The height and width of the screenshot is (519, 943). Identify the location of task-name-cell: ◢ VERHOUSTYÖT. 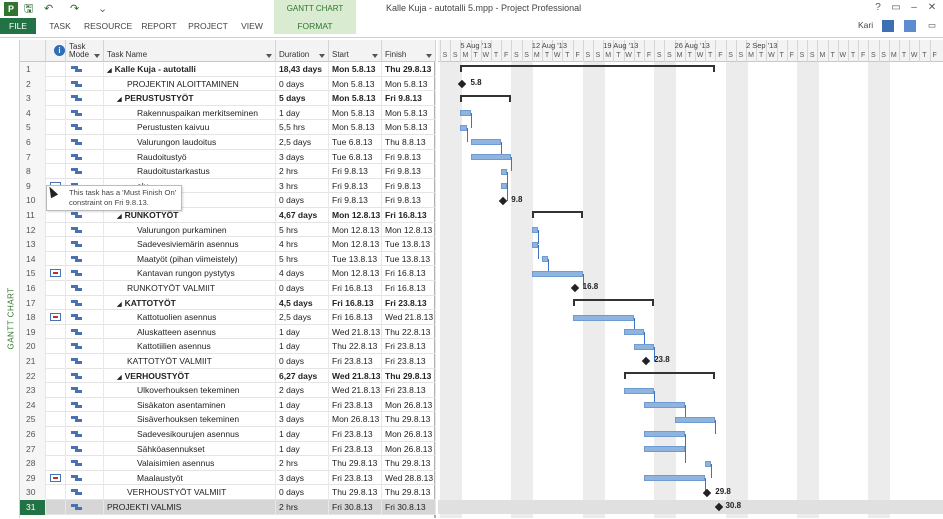
(190, 376).